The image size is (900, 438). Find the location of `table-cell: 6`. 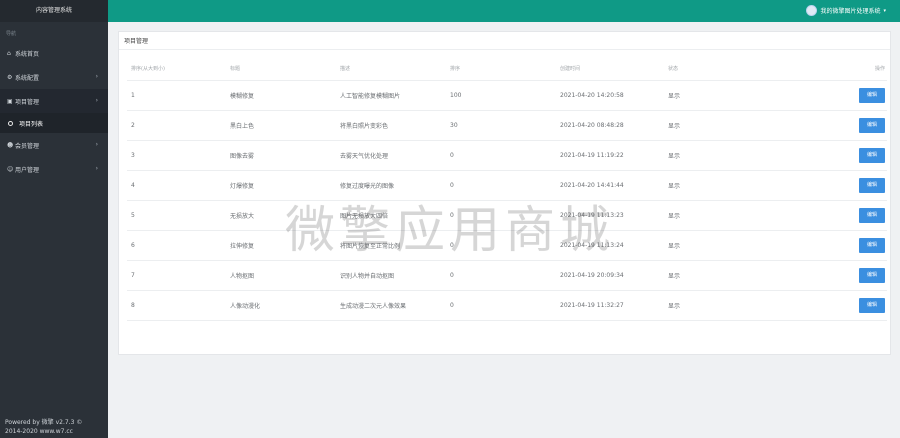

table-cell: 6 is located at coordinates (178, 245).